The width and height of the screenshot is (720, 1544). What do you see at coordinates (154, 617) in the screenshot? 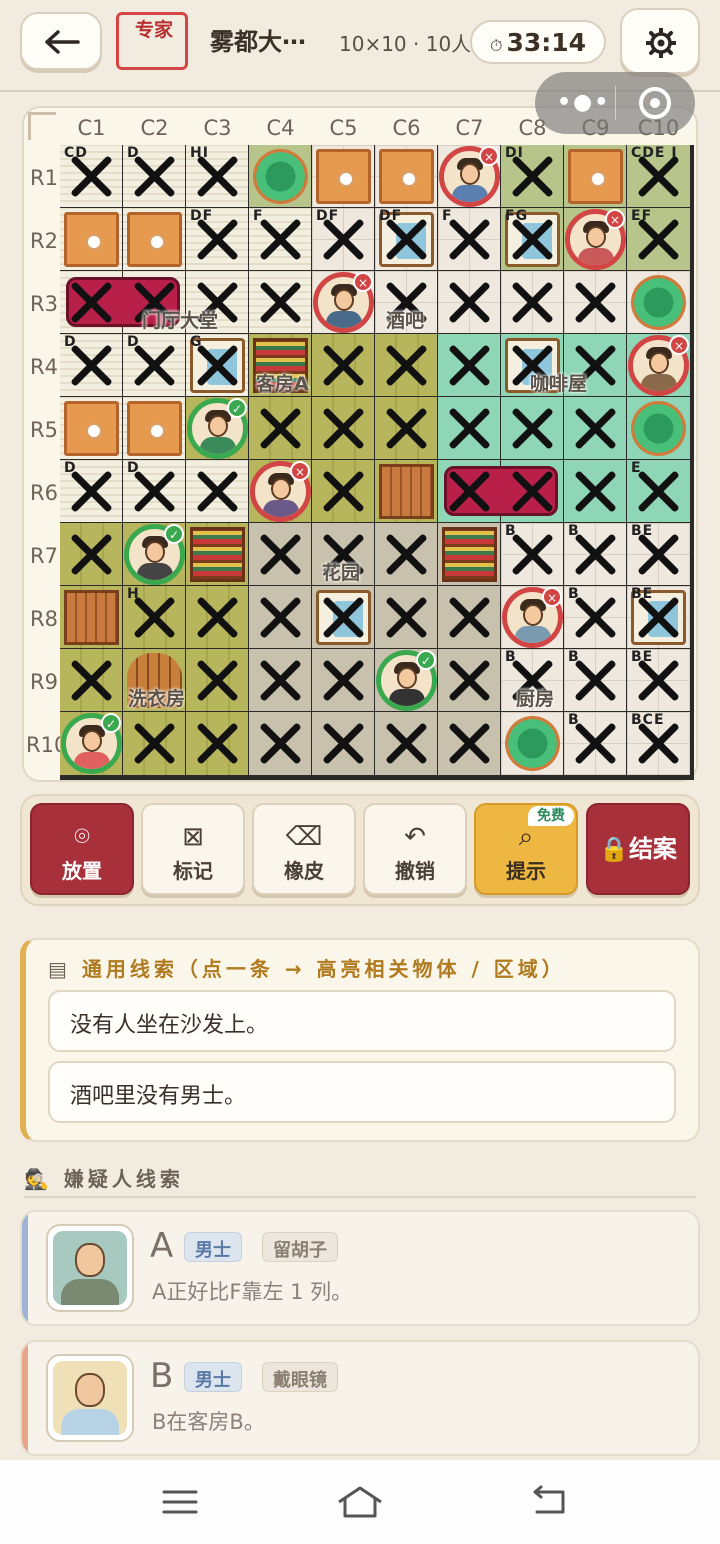
I see `board-cell: H` at bounding box center [154, 617].